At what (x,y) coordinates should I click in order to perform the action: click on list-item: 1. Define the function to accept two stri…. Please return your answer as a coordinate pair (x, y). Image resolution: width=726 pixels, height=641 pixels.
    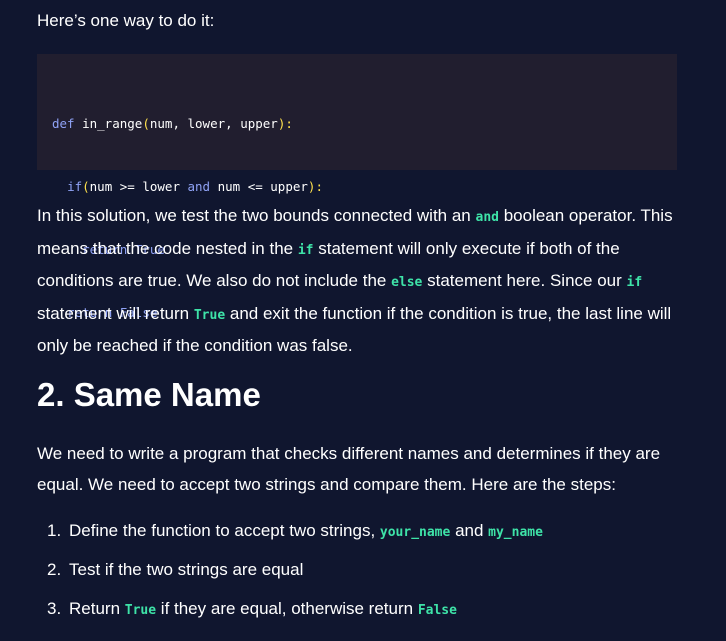
    Looking at the image, I should click on (295, 535).